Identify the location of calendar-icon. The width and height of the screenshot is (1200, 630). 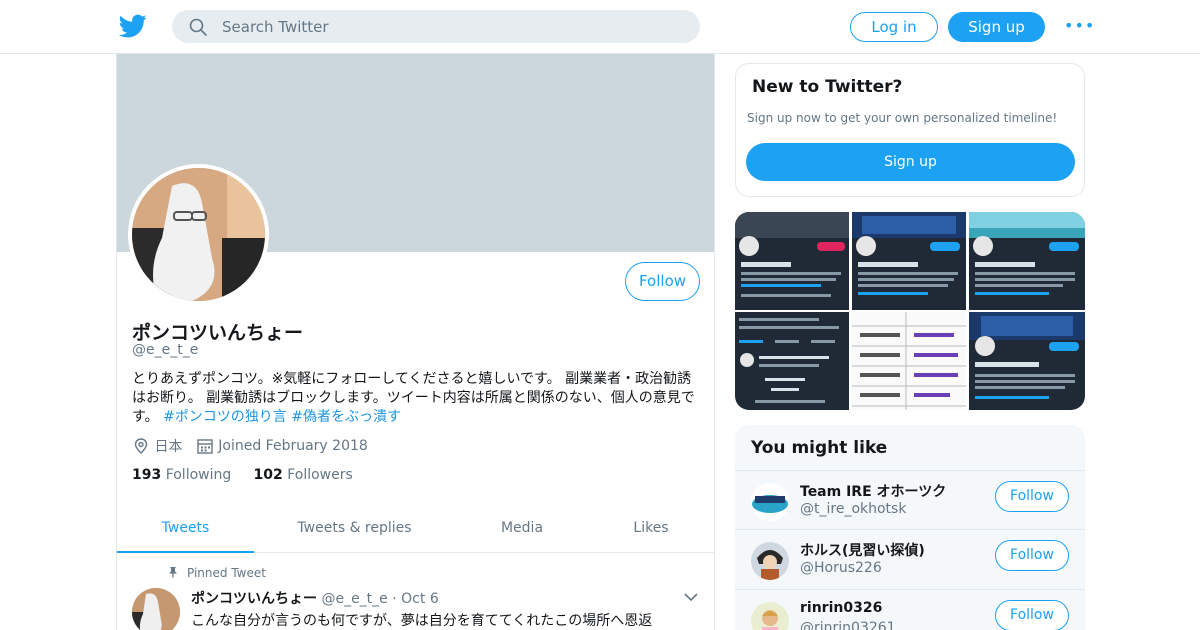
(205, 446).